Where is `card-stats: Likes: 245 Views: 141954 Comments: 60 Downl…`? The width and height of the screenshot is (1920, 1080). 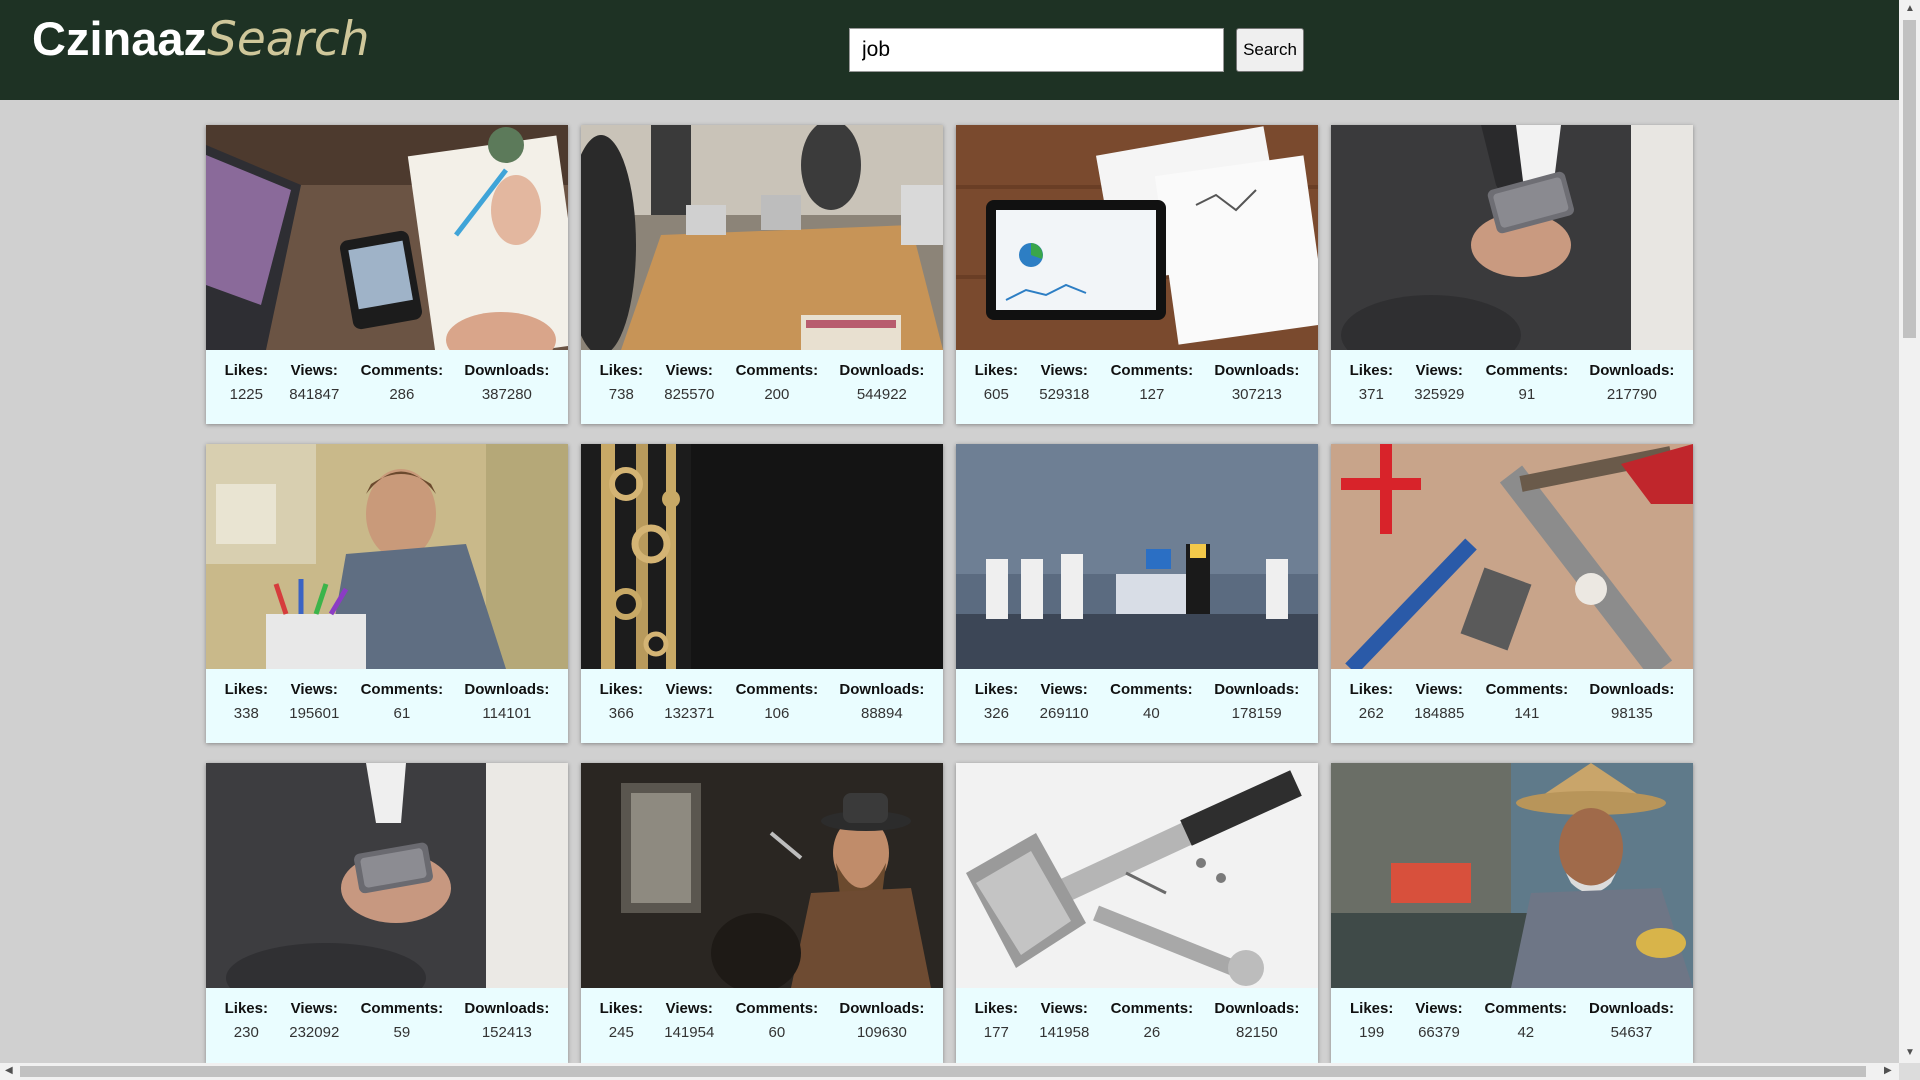
card-stats: Likes: 245 Views: 141954 Comments: 60 Downl… is located at coordinates (762, 1014).